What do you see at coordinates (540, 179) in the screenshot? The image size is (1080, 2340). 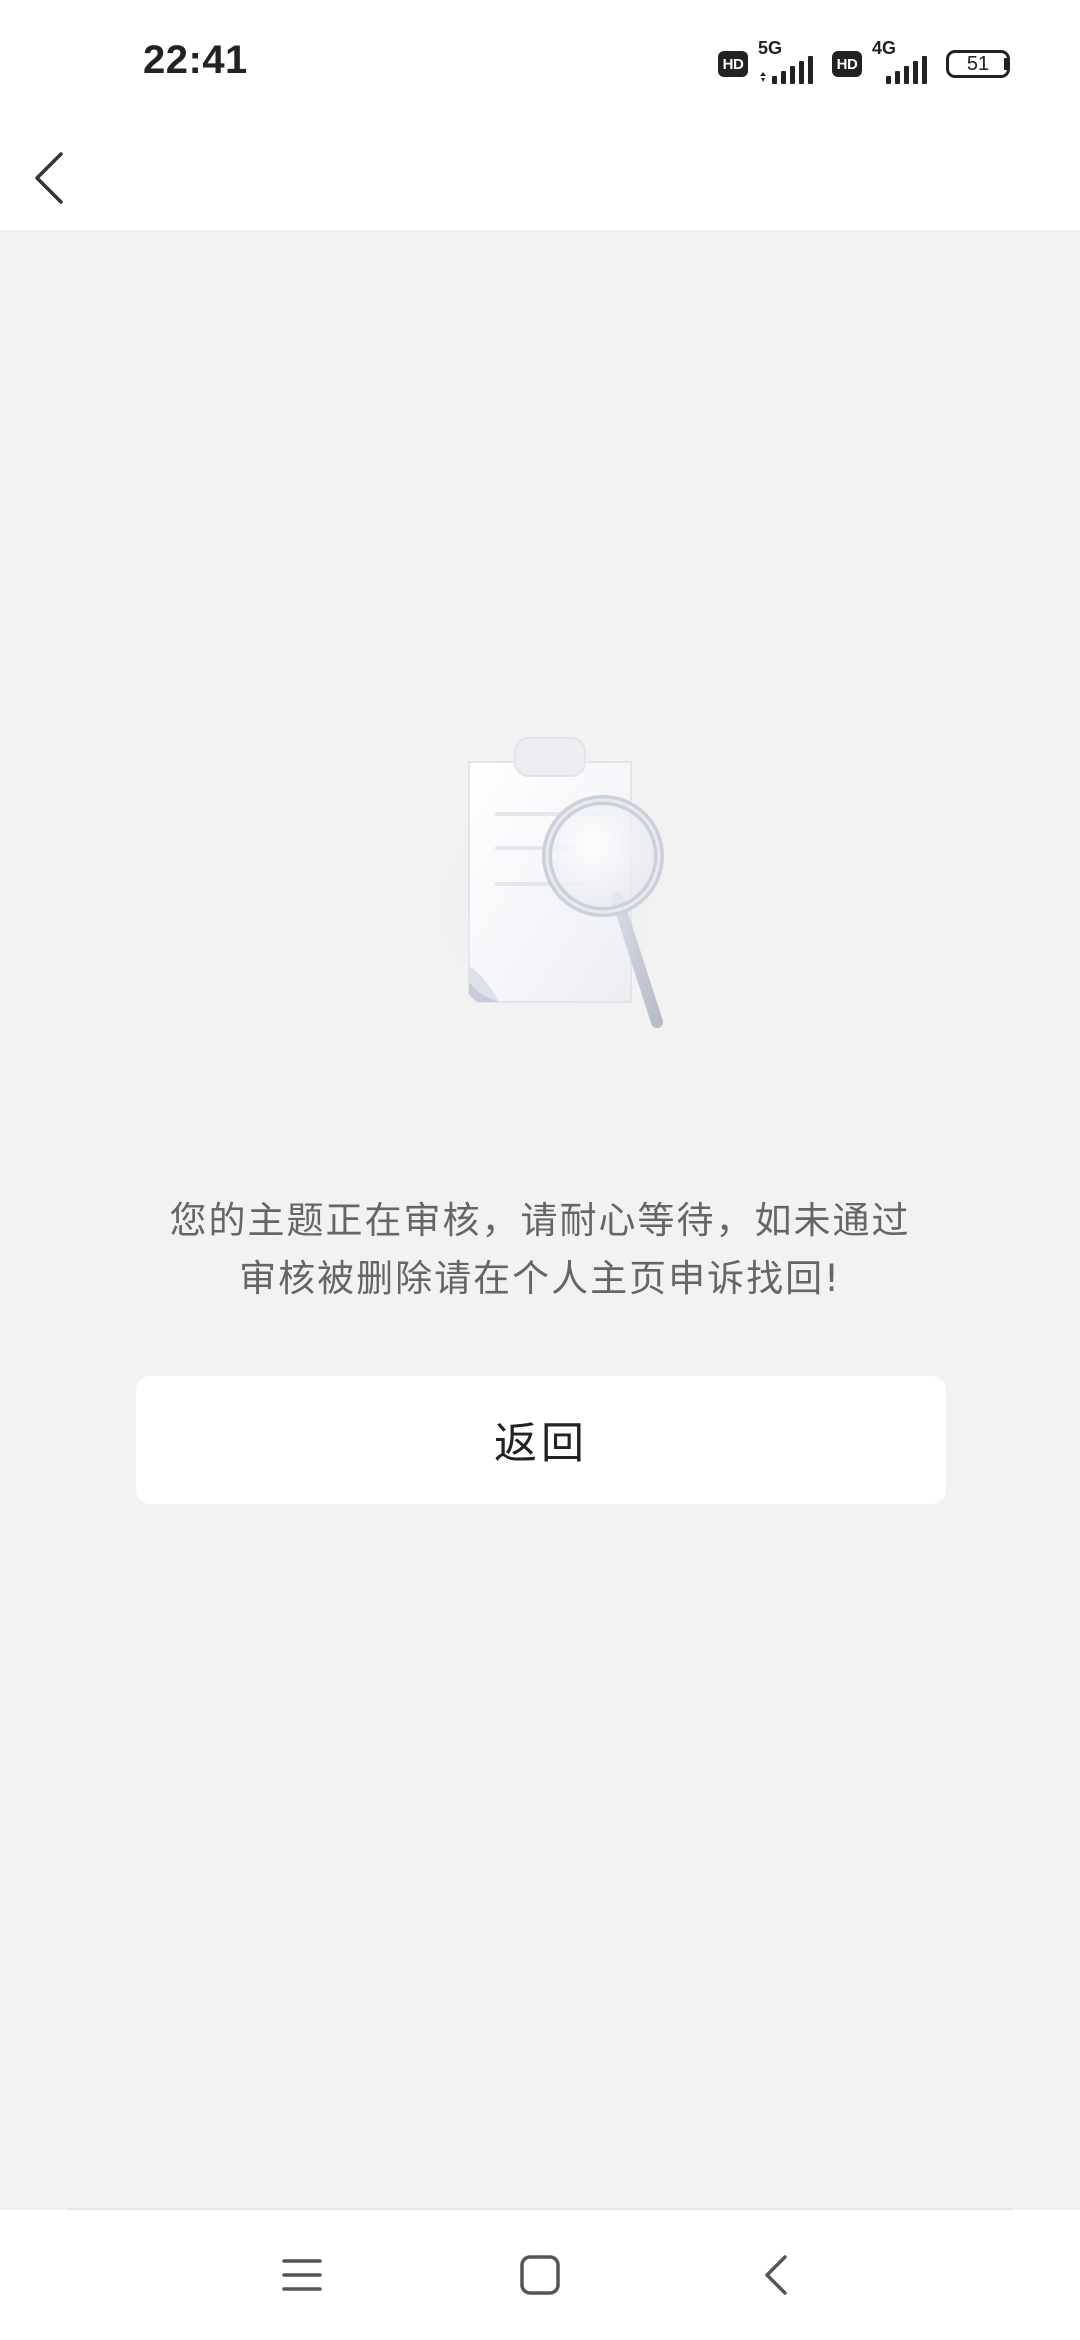 I see `top-nav` at bounding box center [540, 179].